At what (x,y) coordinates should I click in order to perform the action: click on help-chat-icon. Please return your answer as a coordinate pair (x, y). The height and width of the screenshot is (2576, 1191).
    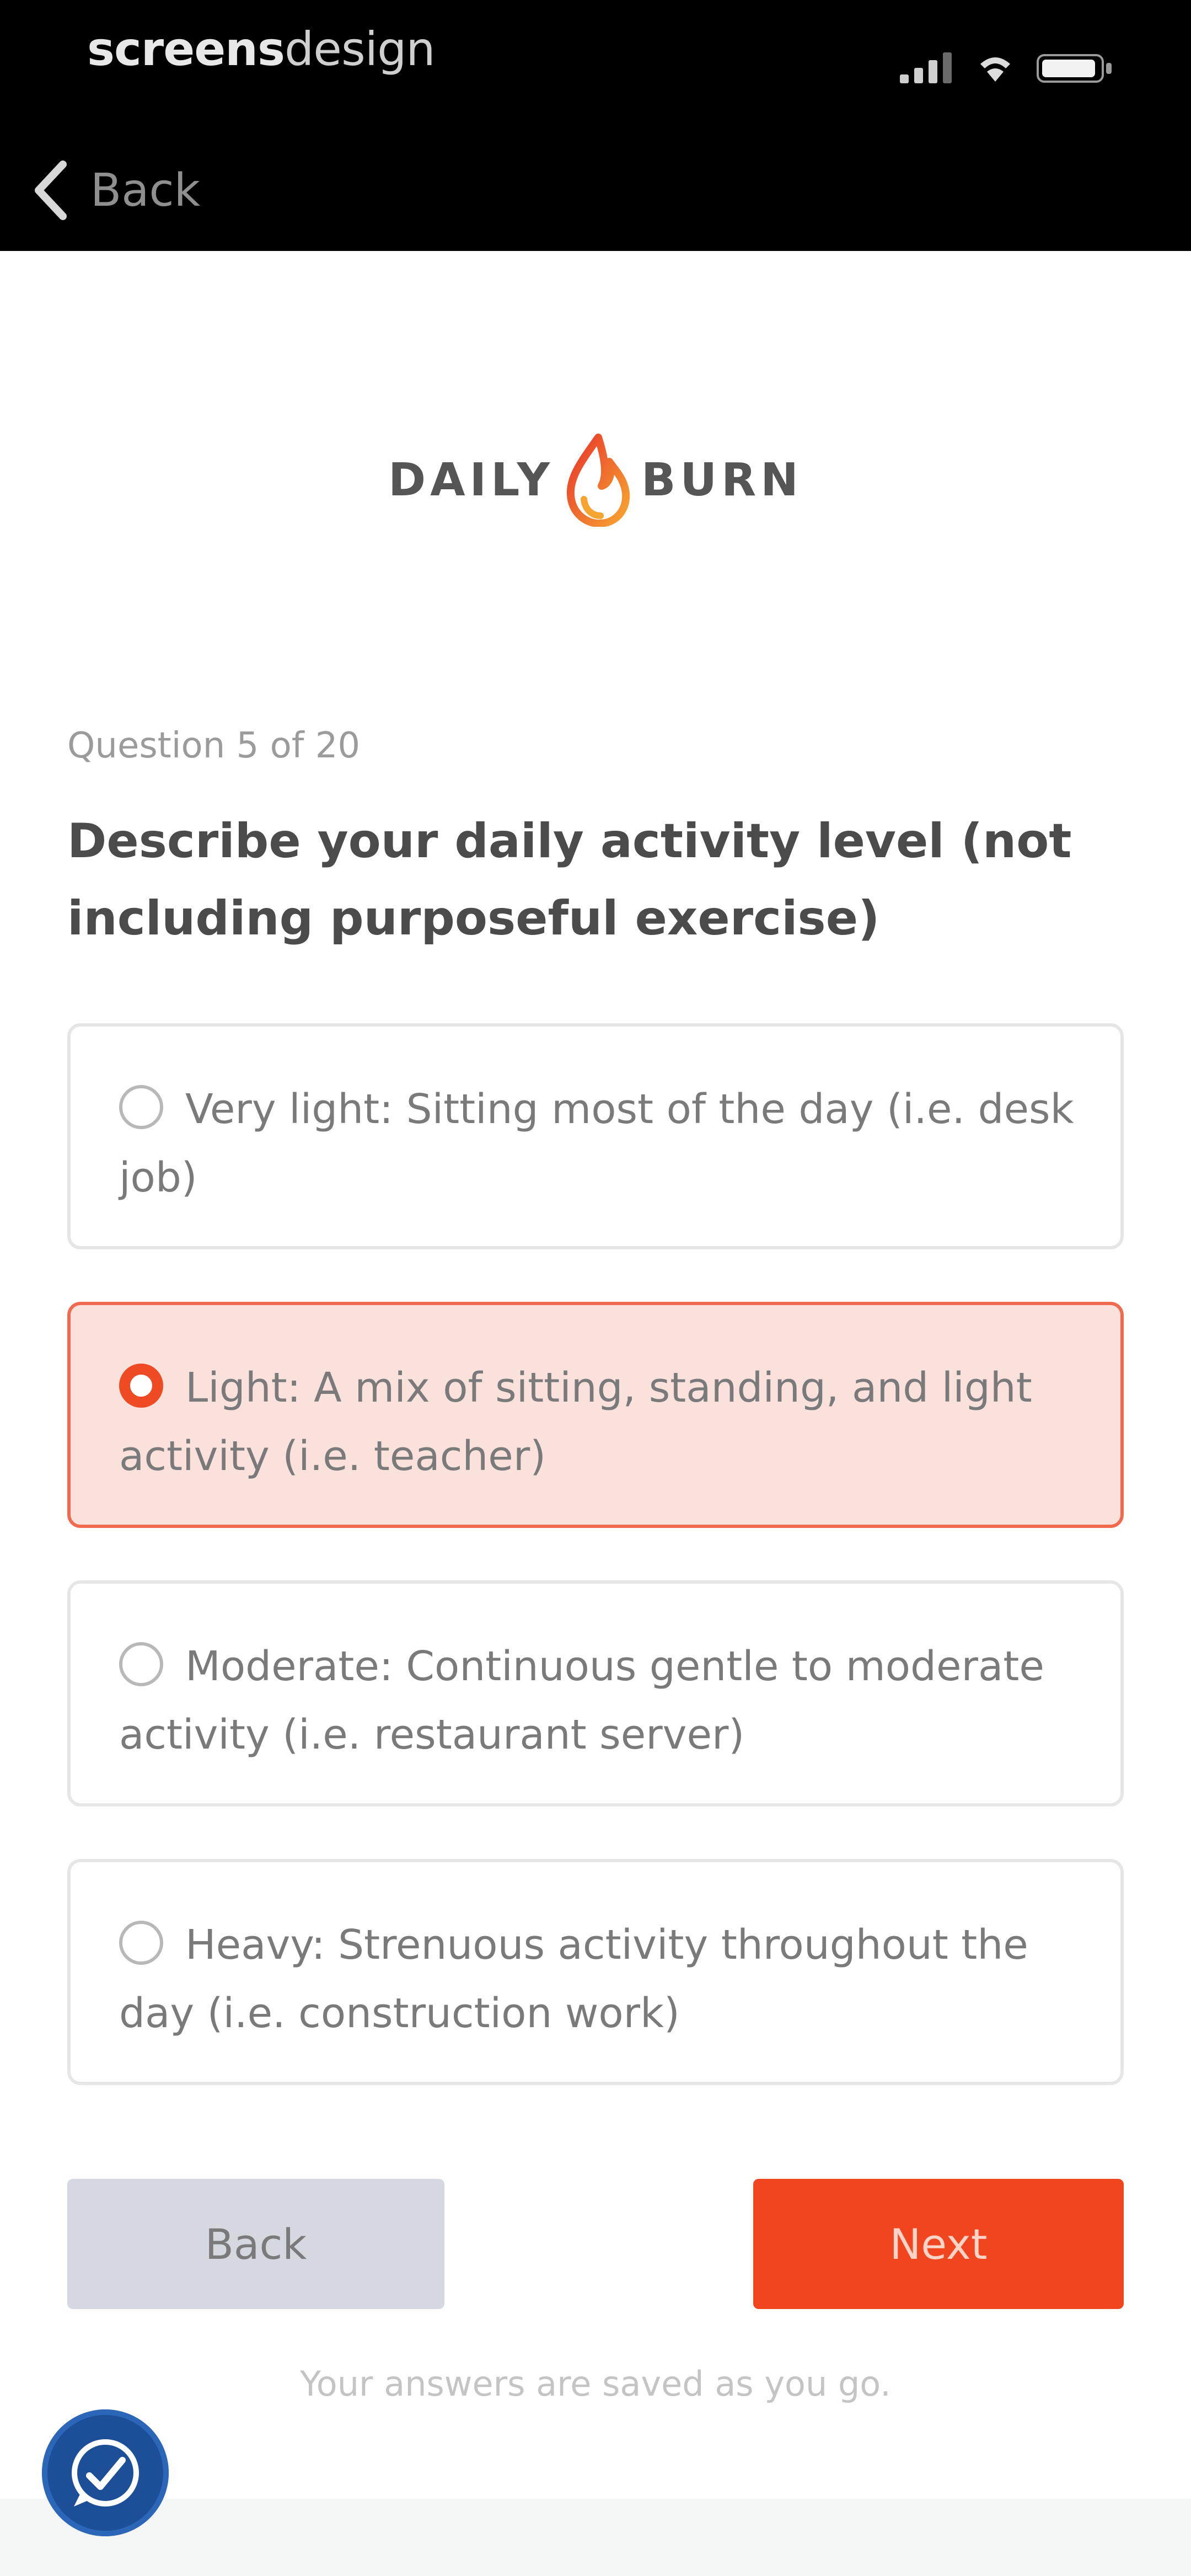
    Looking at the image, I should click on (105, 2472).